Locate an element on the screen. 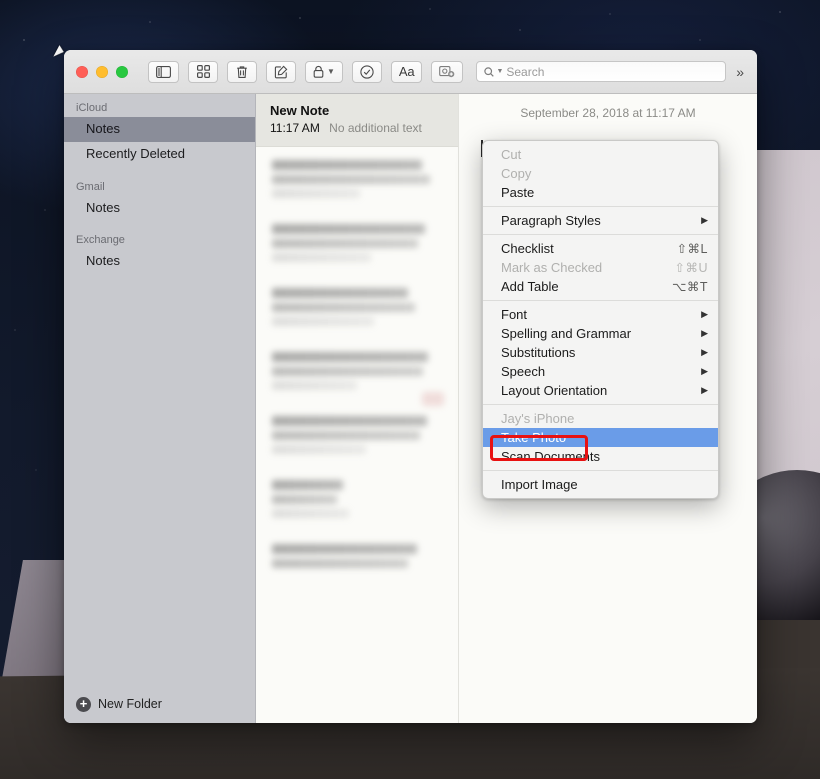 This screenshot has height=779, width=820. format-label: Aa is located at coordinates (406, 71).